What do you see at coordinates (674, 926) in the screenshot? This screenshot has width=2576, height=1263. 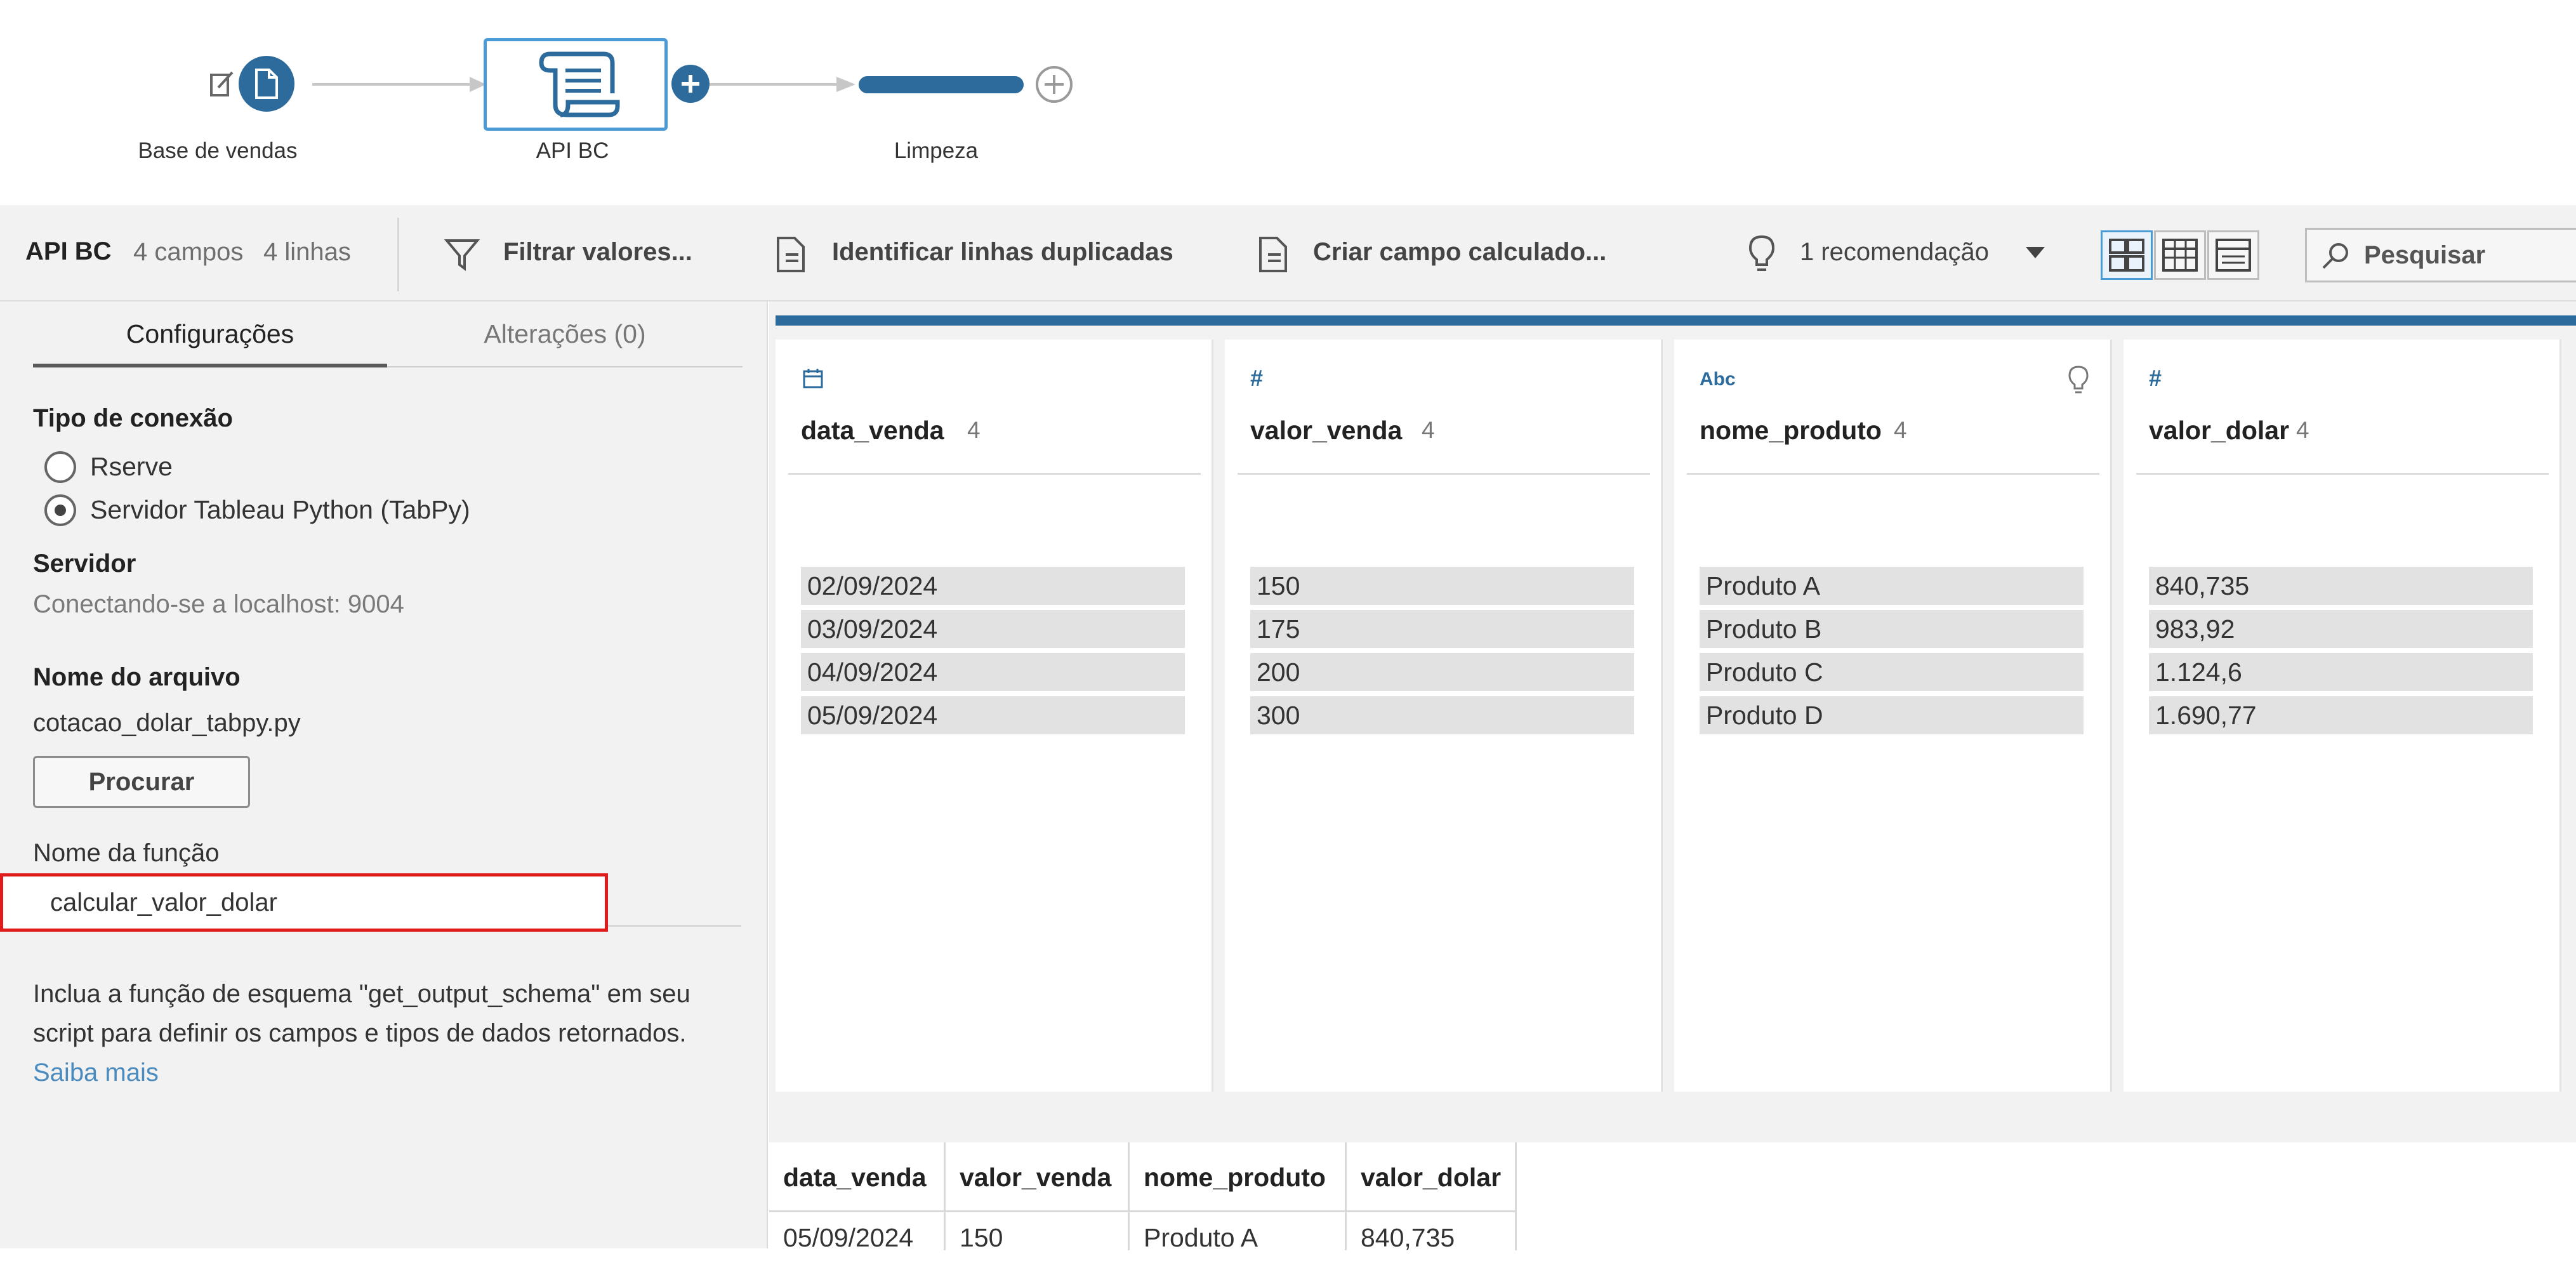 I see `input-underline` at bounding box center [674, 926].